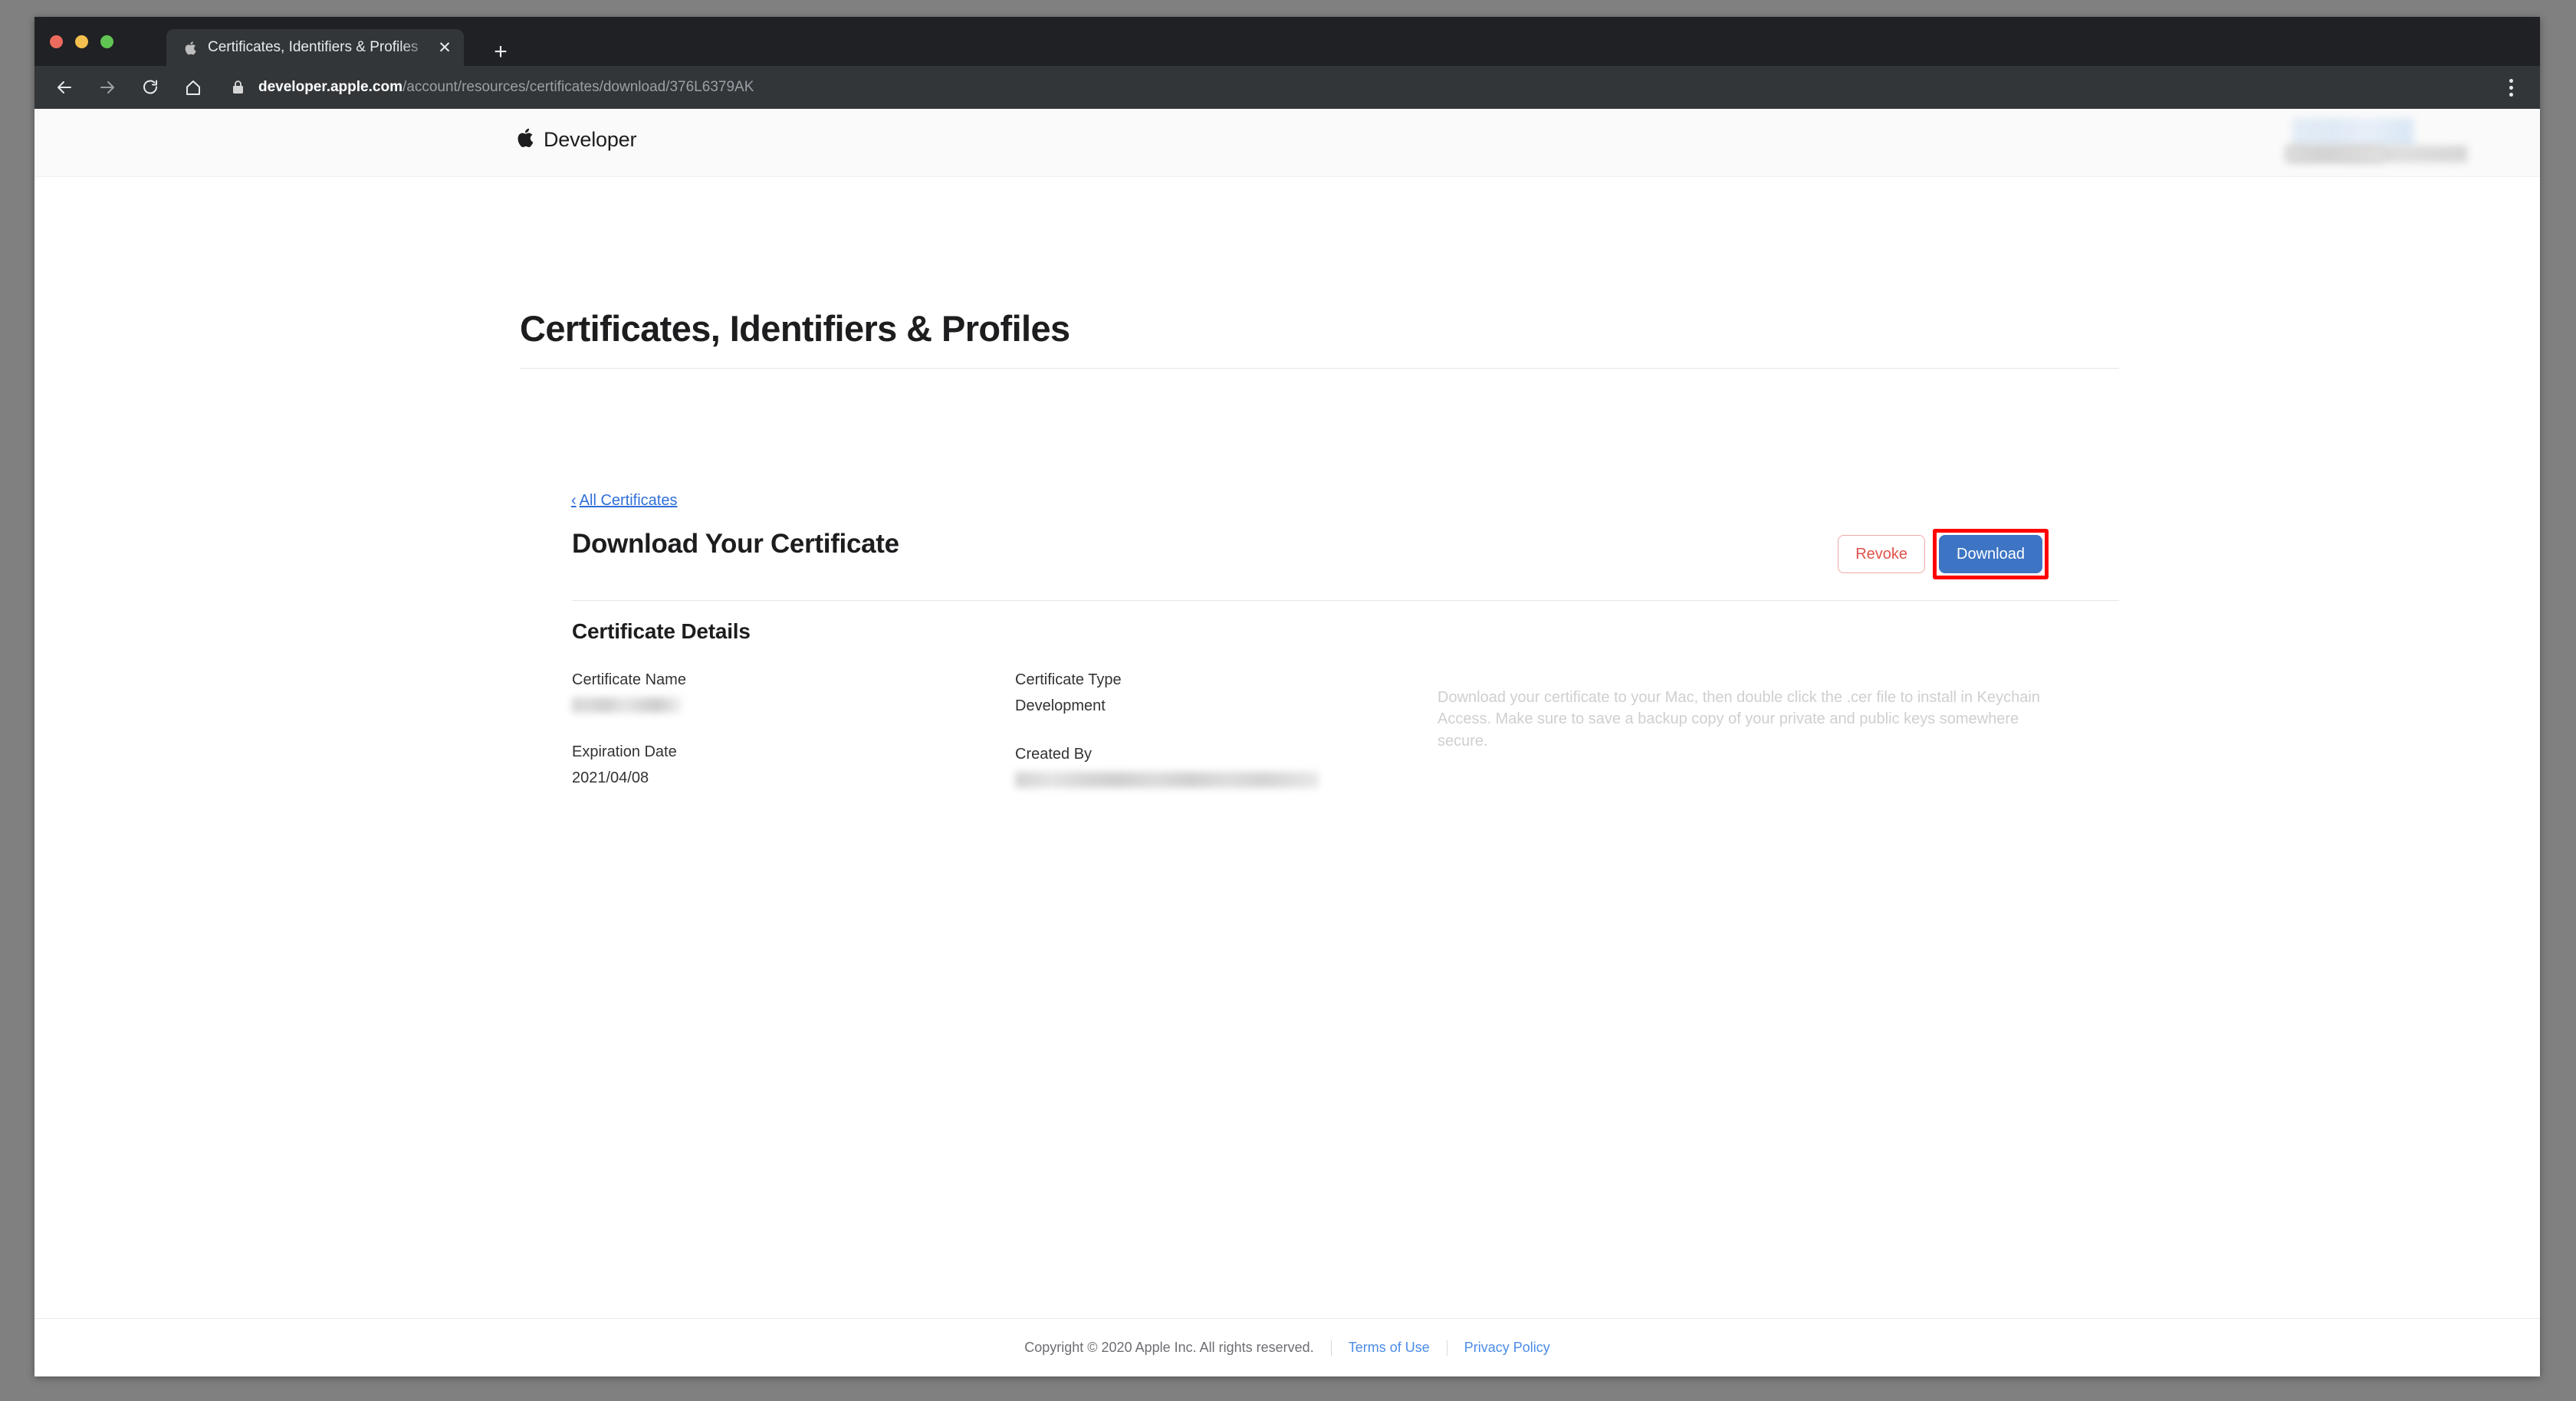 The height and width of the screenshot is (1401, 2576). I want to click on field-expiration-date: Expiration Date 2021/04/08, so click(786, 765).